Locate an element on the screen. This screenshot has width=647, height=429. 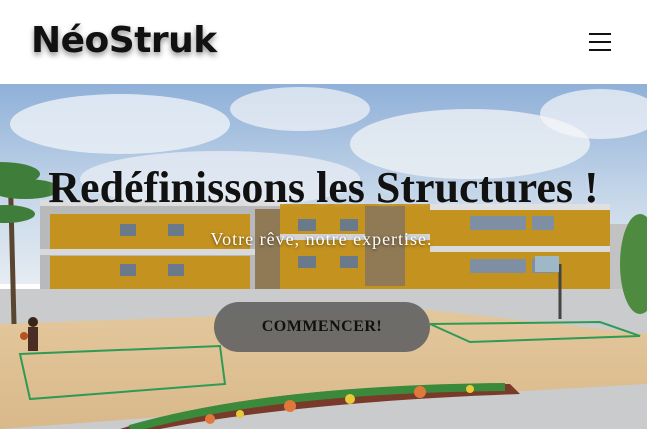
hero-title: Redéfinissons les Structures ! is located at coordinates (323, 187).